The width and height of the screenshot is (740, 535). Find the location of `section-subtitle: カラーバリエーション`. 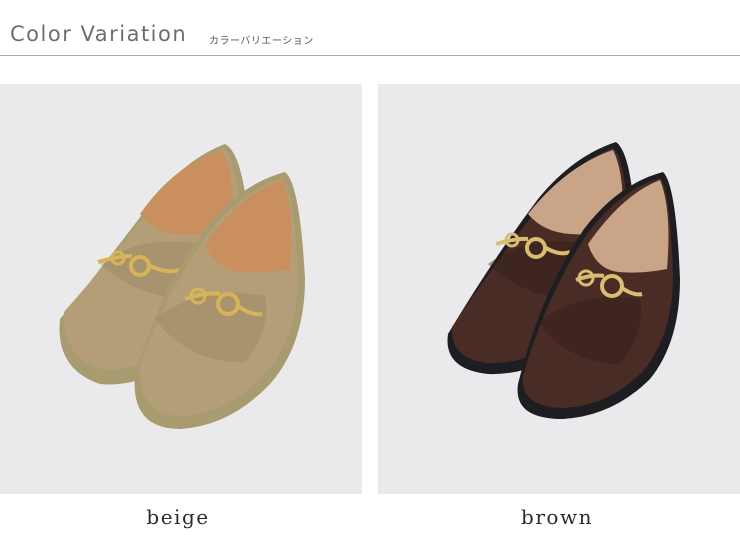

section-subtitle: カラーバリエーション is located at coordinates (261, 41).